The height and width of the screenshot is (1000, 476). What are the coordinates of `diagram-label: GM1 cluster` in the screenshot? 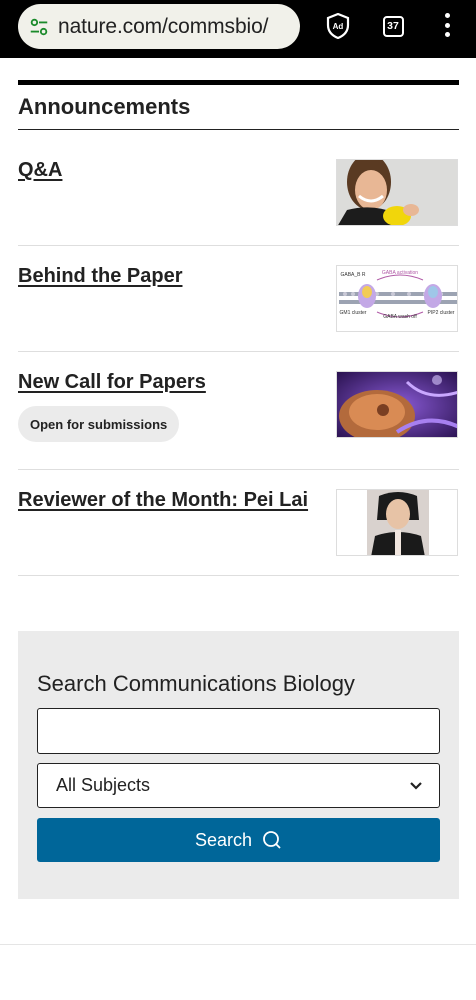 It's located at (353, 313).